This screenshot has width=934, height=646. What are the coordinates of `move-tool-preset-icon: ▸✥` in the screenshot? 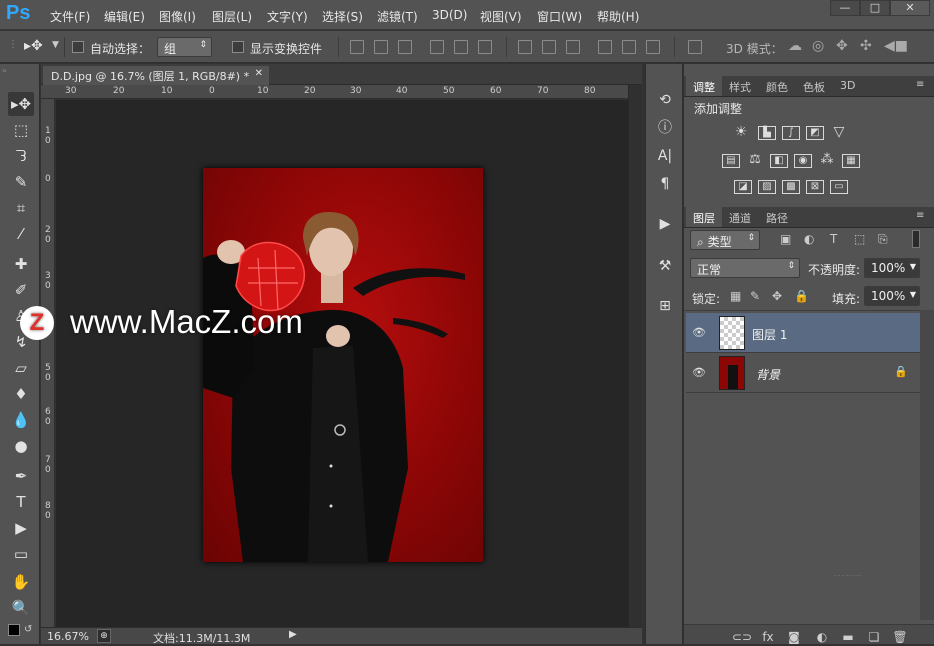 It's located at (33, 46).